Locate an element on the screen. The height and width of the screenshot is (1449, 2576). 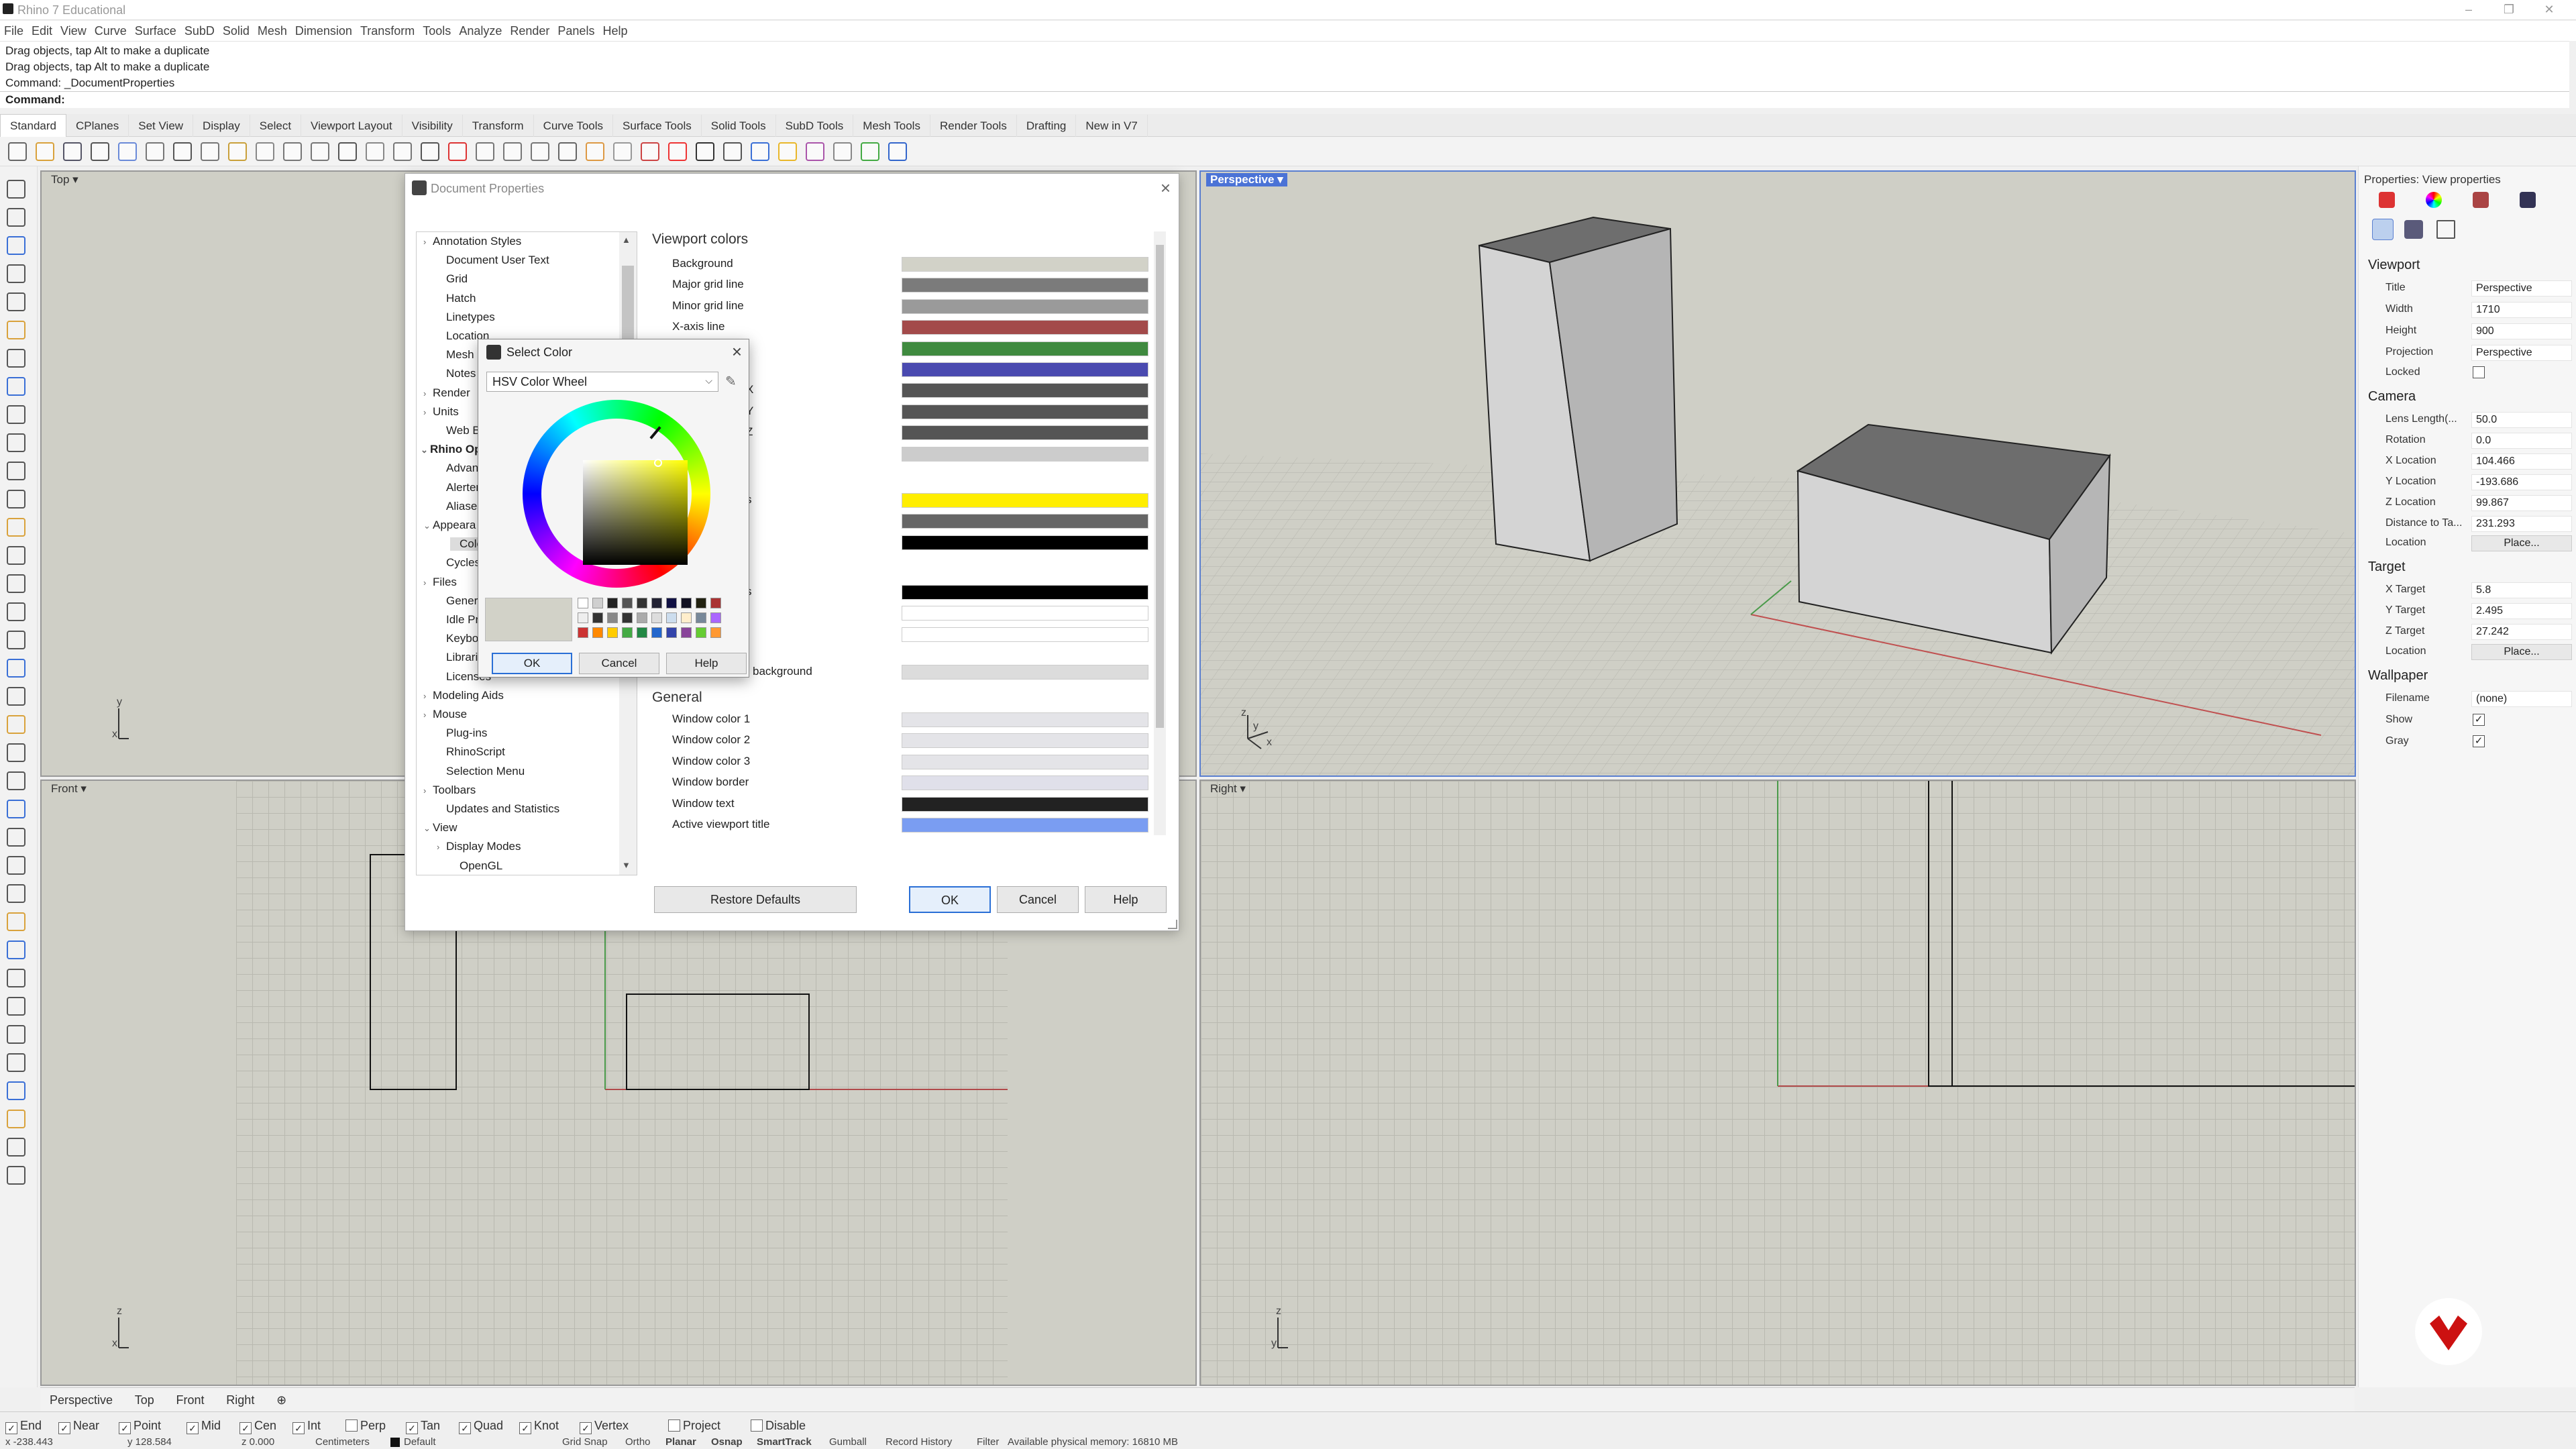
tree-item: ⌄ Rhino Opt is located at coordinates (453, 449).